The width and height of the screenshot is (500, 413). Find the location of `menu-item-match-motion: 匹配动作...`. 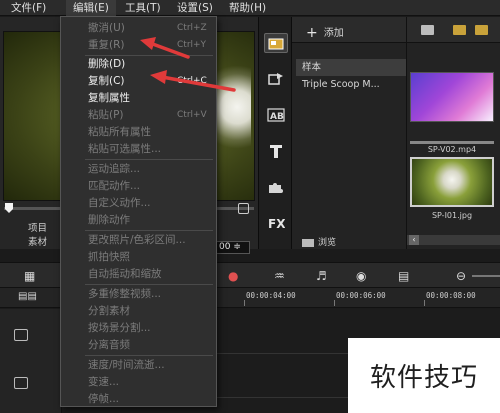

menu-item-match-motion: 匹配动作... is located at coordinates (138, 186).